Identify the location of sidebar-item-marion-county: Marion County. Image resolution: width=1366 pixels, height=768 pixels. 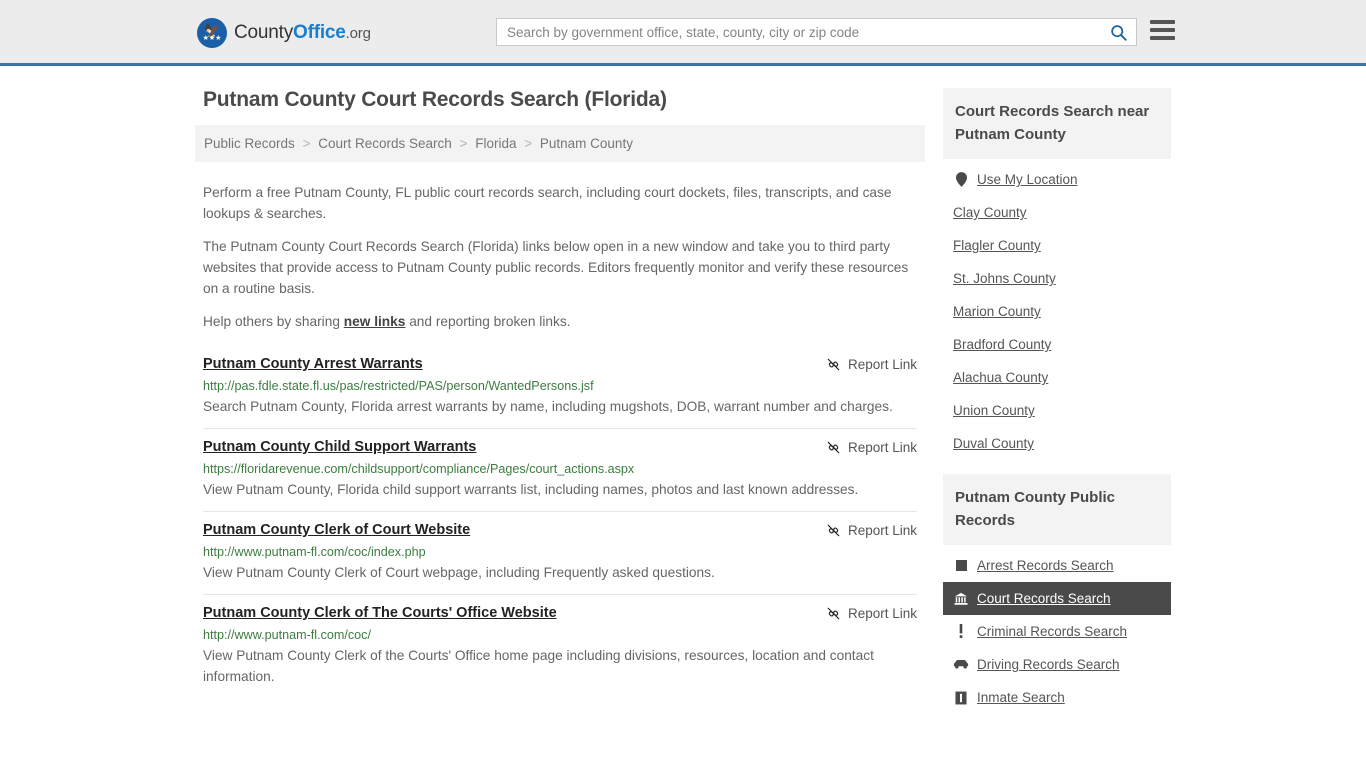
(1057, 311).